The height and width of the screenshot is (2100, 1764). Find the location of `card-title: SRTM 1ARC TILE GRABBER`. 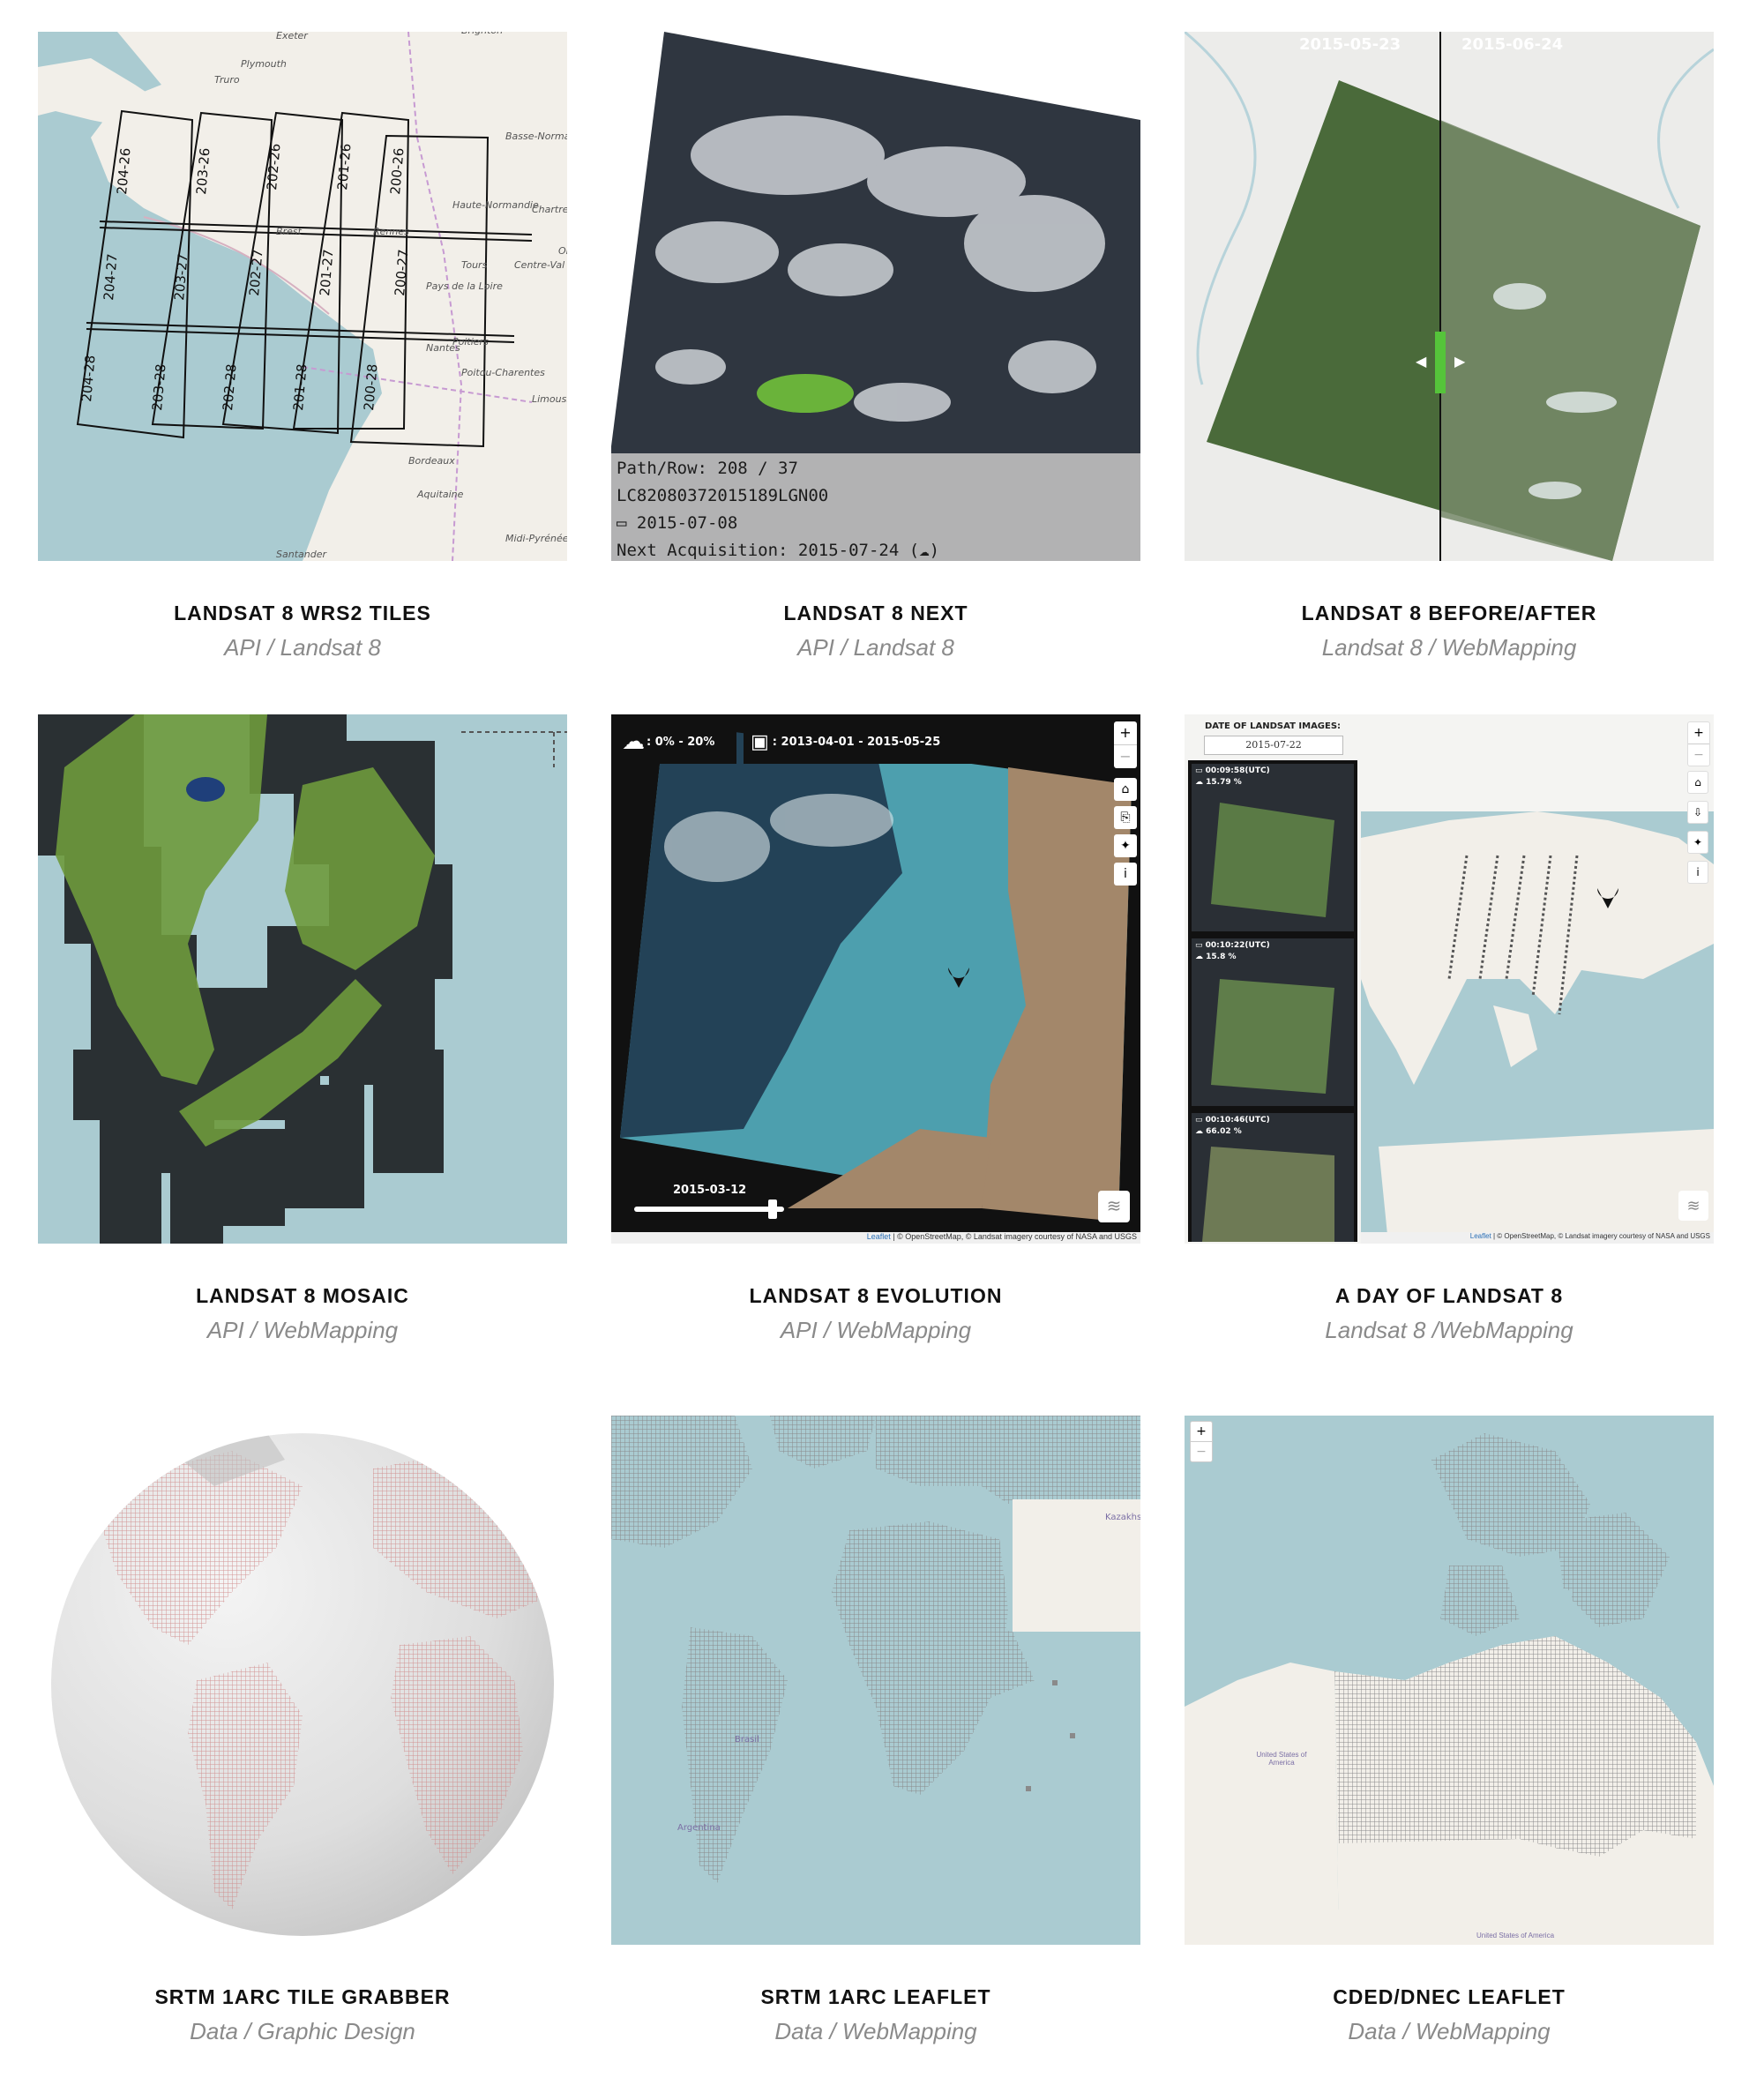

card-title: SRTM 1ARC TILE GRABBER is located at coordinates (302, 1997).